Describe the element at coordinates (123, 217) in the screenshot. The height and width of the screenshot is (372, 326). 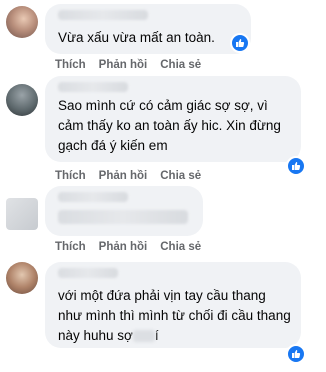
I see `comment-text-blurred` at that location.